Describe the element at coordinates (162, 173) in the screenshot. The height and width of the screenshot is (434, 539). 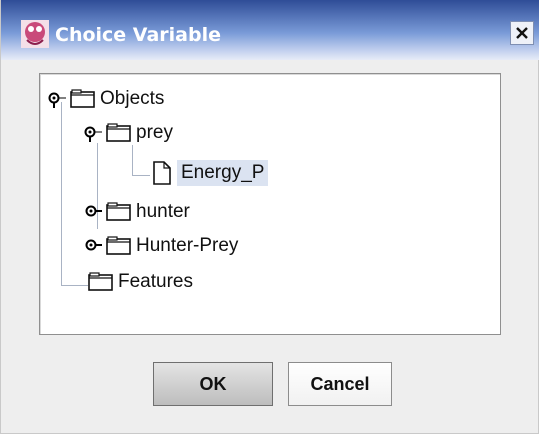
I see `document-icon` at that location.